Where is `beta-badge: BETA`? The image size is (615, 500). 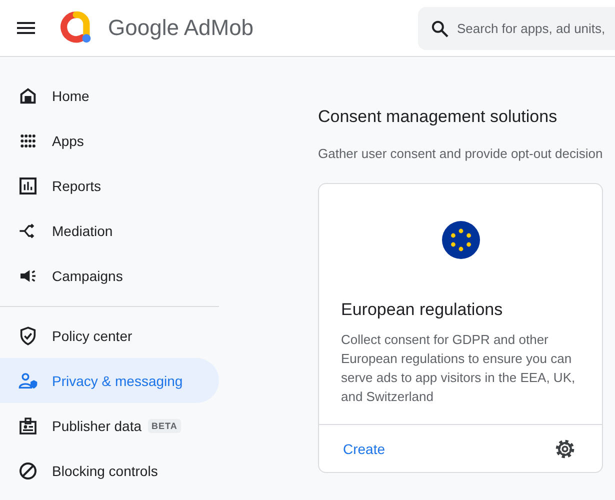
beta-badge: BETA is located at coordinates (165, 425).